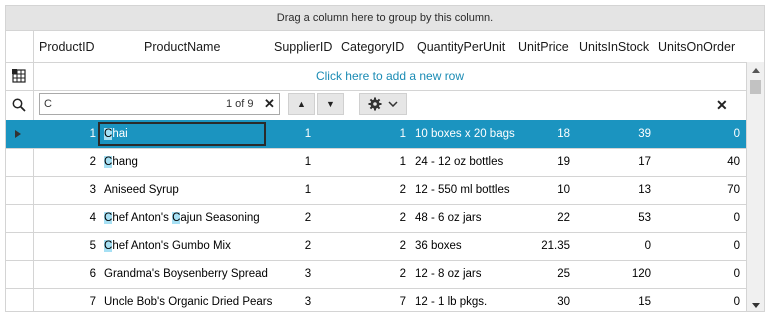 This screenshot has width=767, height=316. I want to click on column-header-unitprice: UnitPrice, so click(543, 46).